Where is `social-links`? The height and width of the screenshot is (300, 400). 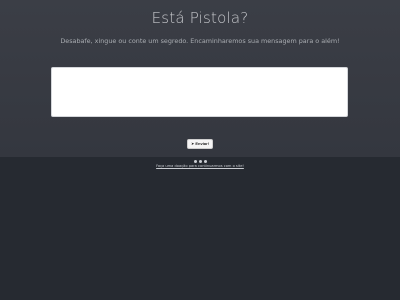
social-links is located at coordinates (200, 161).